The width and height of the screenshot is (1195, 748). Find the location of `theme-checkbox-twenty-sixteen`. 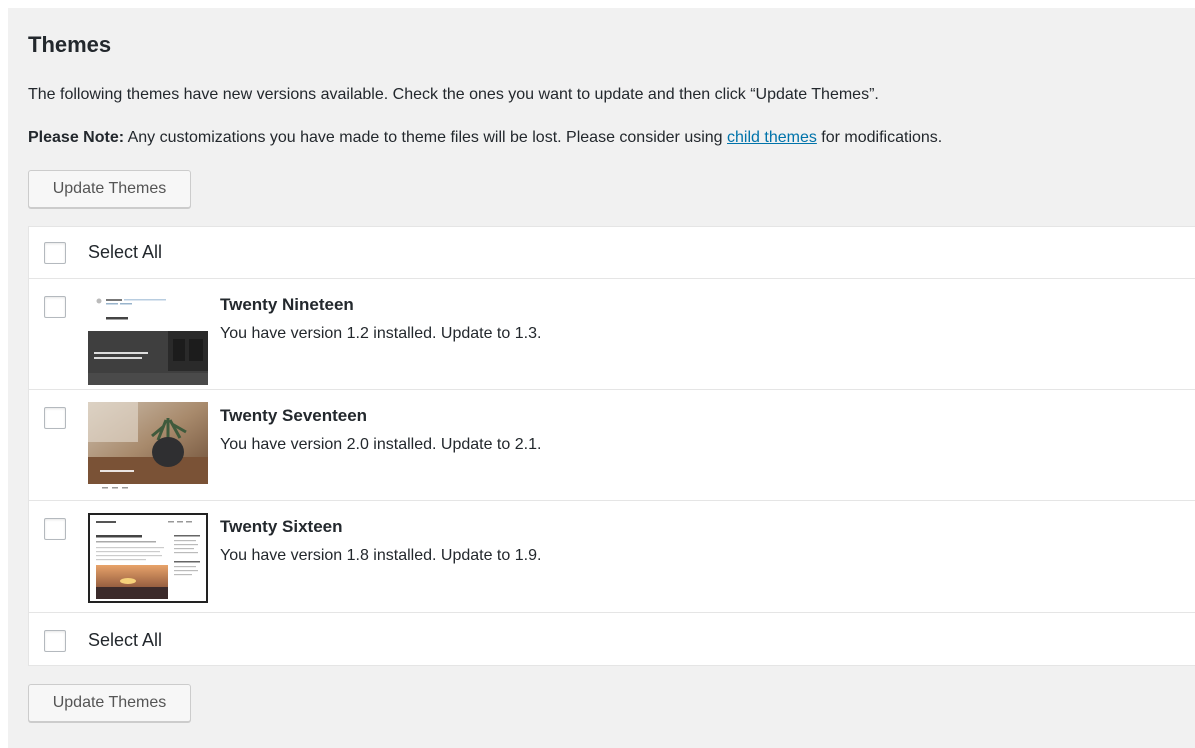

theme-checkbox-twenty-sixteen is located at coordinates (55, 529).